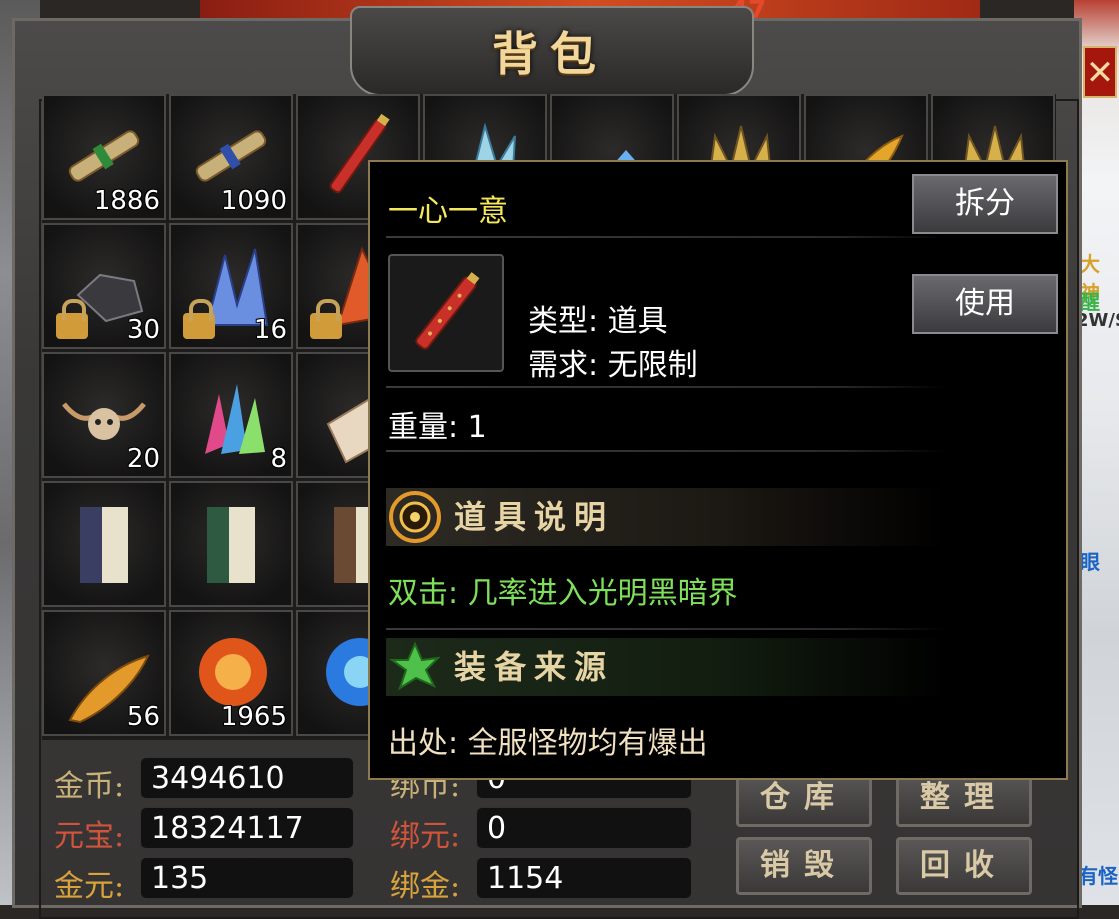  I want to click on inventory-slot: 20, so click(104, 415).